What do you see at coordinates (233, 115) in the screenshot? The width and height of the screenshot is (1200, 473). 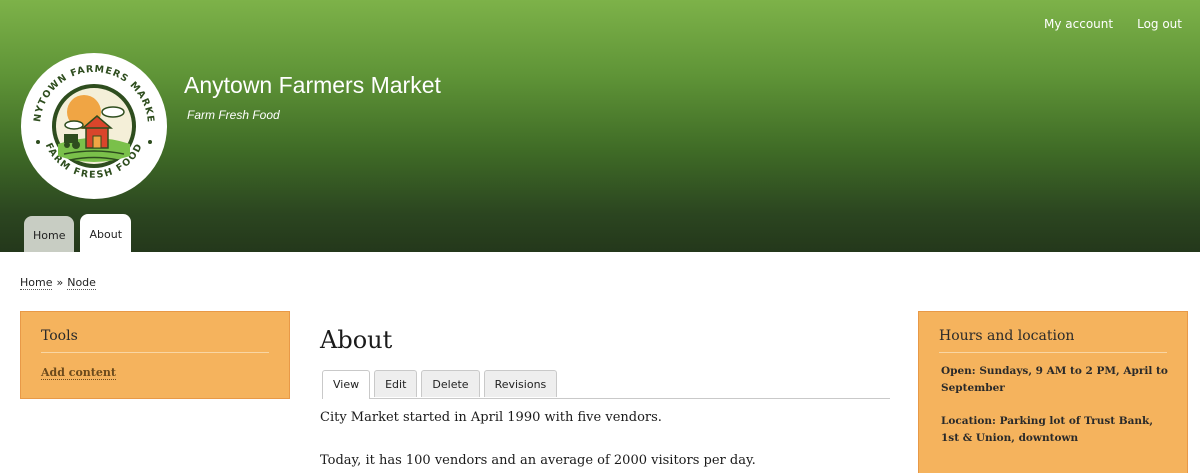 I see `site-slogan: Farm Fresh Food` at bounding box center [233, 115].